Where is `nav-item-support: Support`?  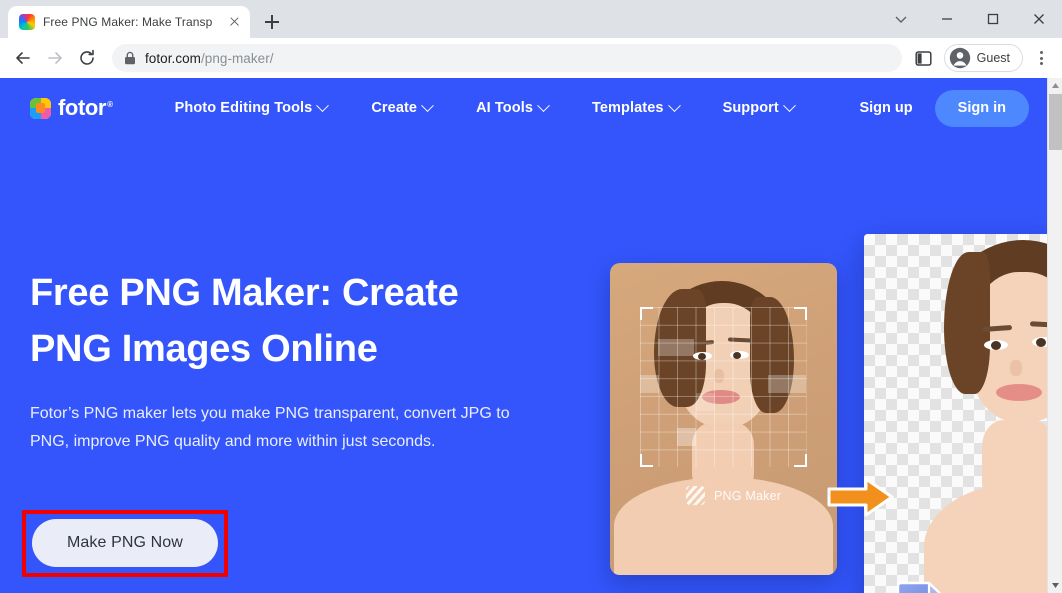 nav-item-support: Support is located at coordinates (758, 107).